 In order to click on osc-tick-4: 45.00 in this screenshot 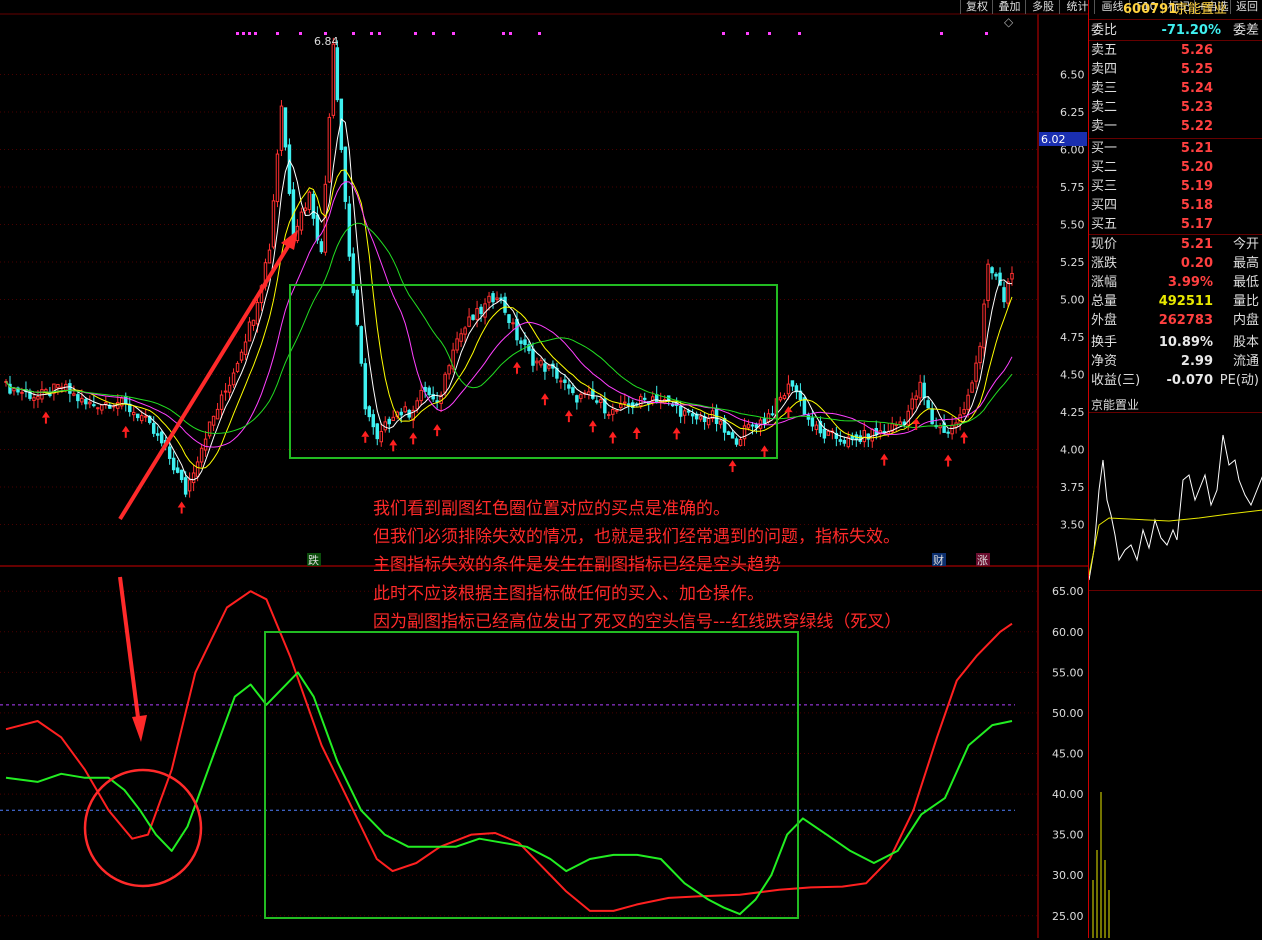, I will do `click(1068, 754)`.